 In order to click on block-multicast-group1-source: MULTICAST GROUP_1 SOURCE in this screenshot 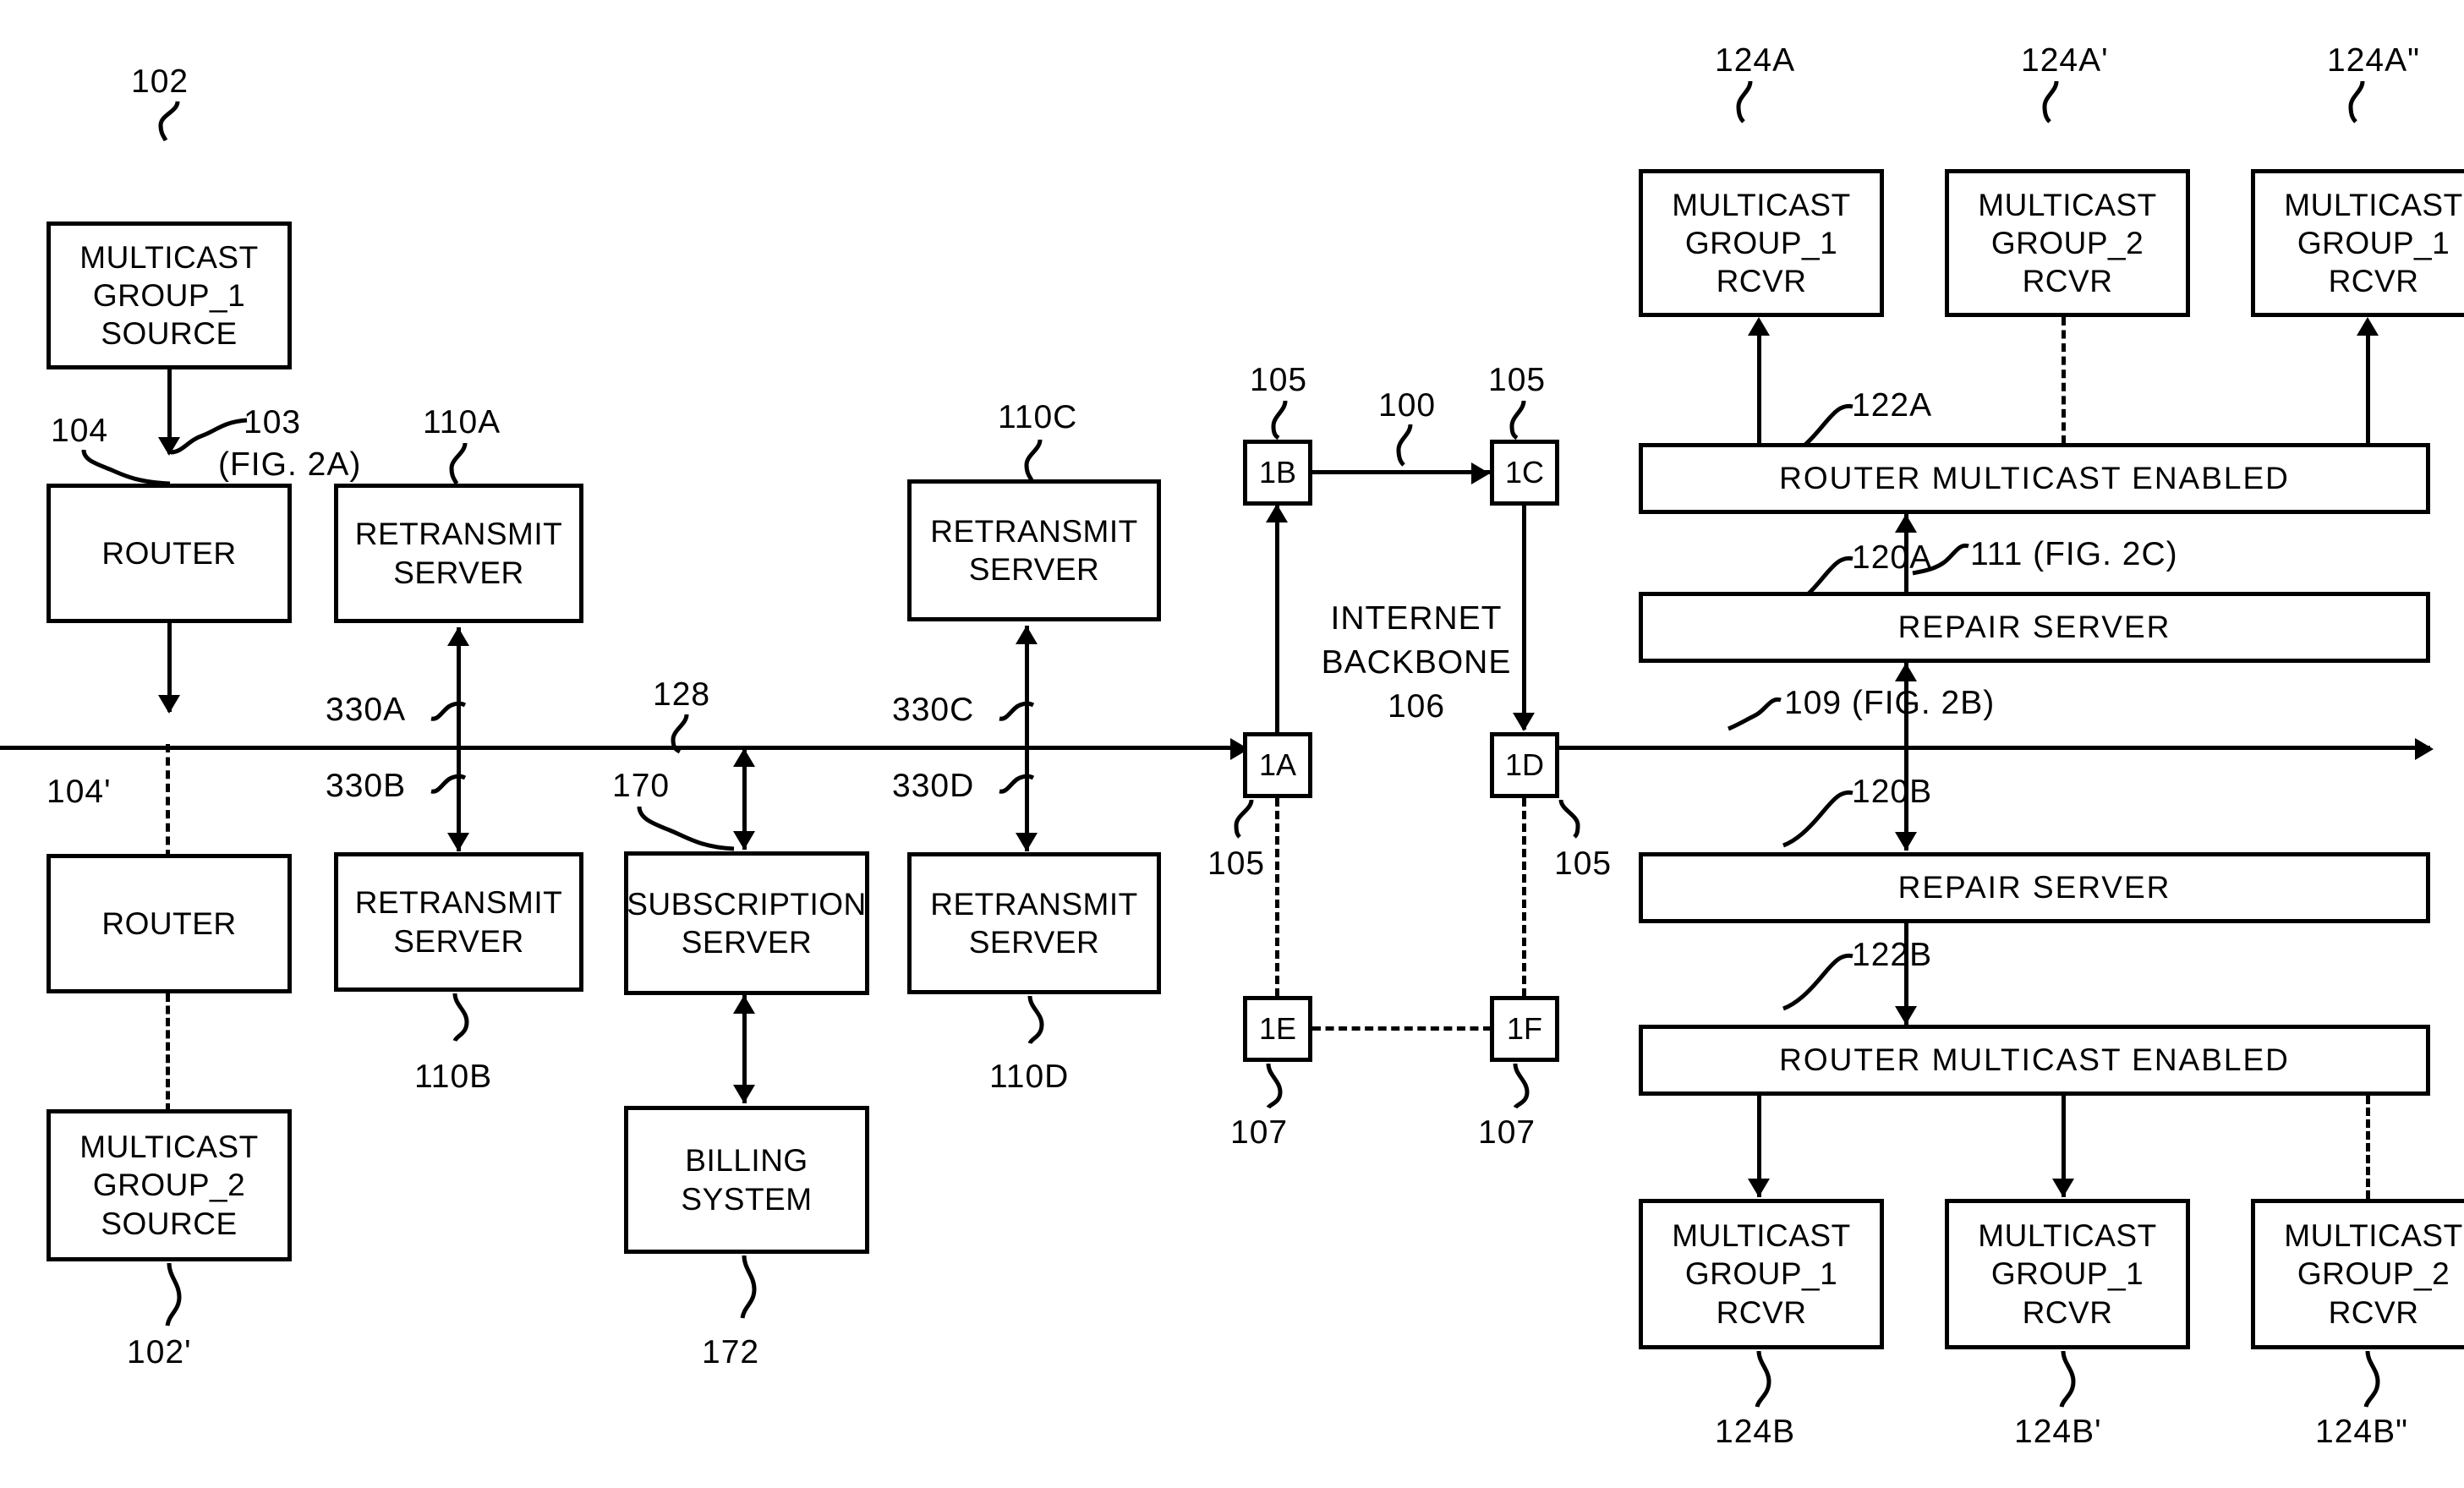, I will do `click(169, 296)`.